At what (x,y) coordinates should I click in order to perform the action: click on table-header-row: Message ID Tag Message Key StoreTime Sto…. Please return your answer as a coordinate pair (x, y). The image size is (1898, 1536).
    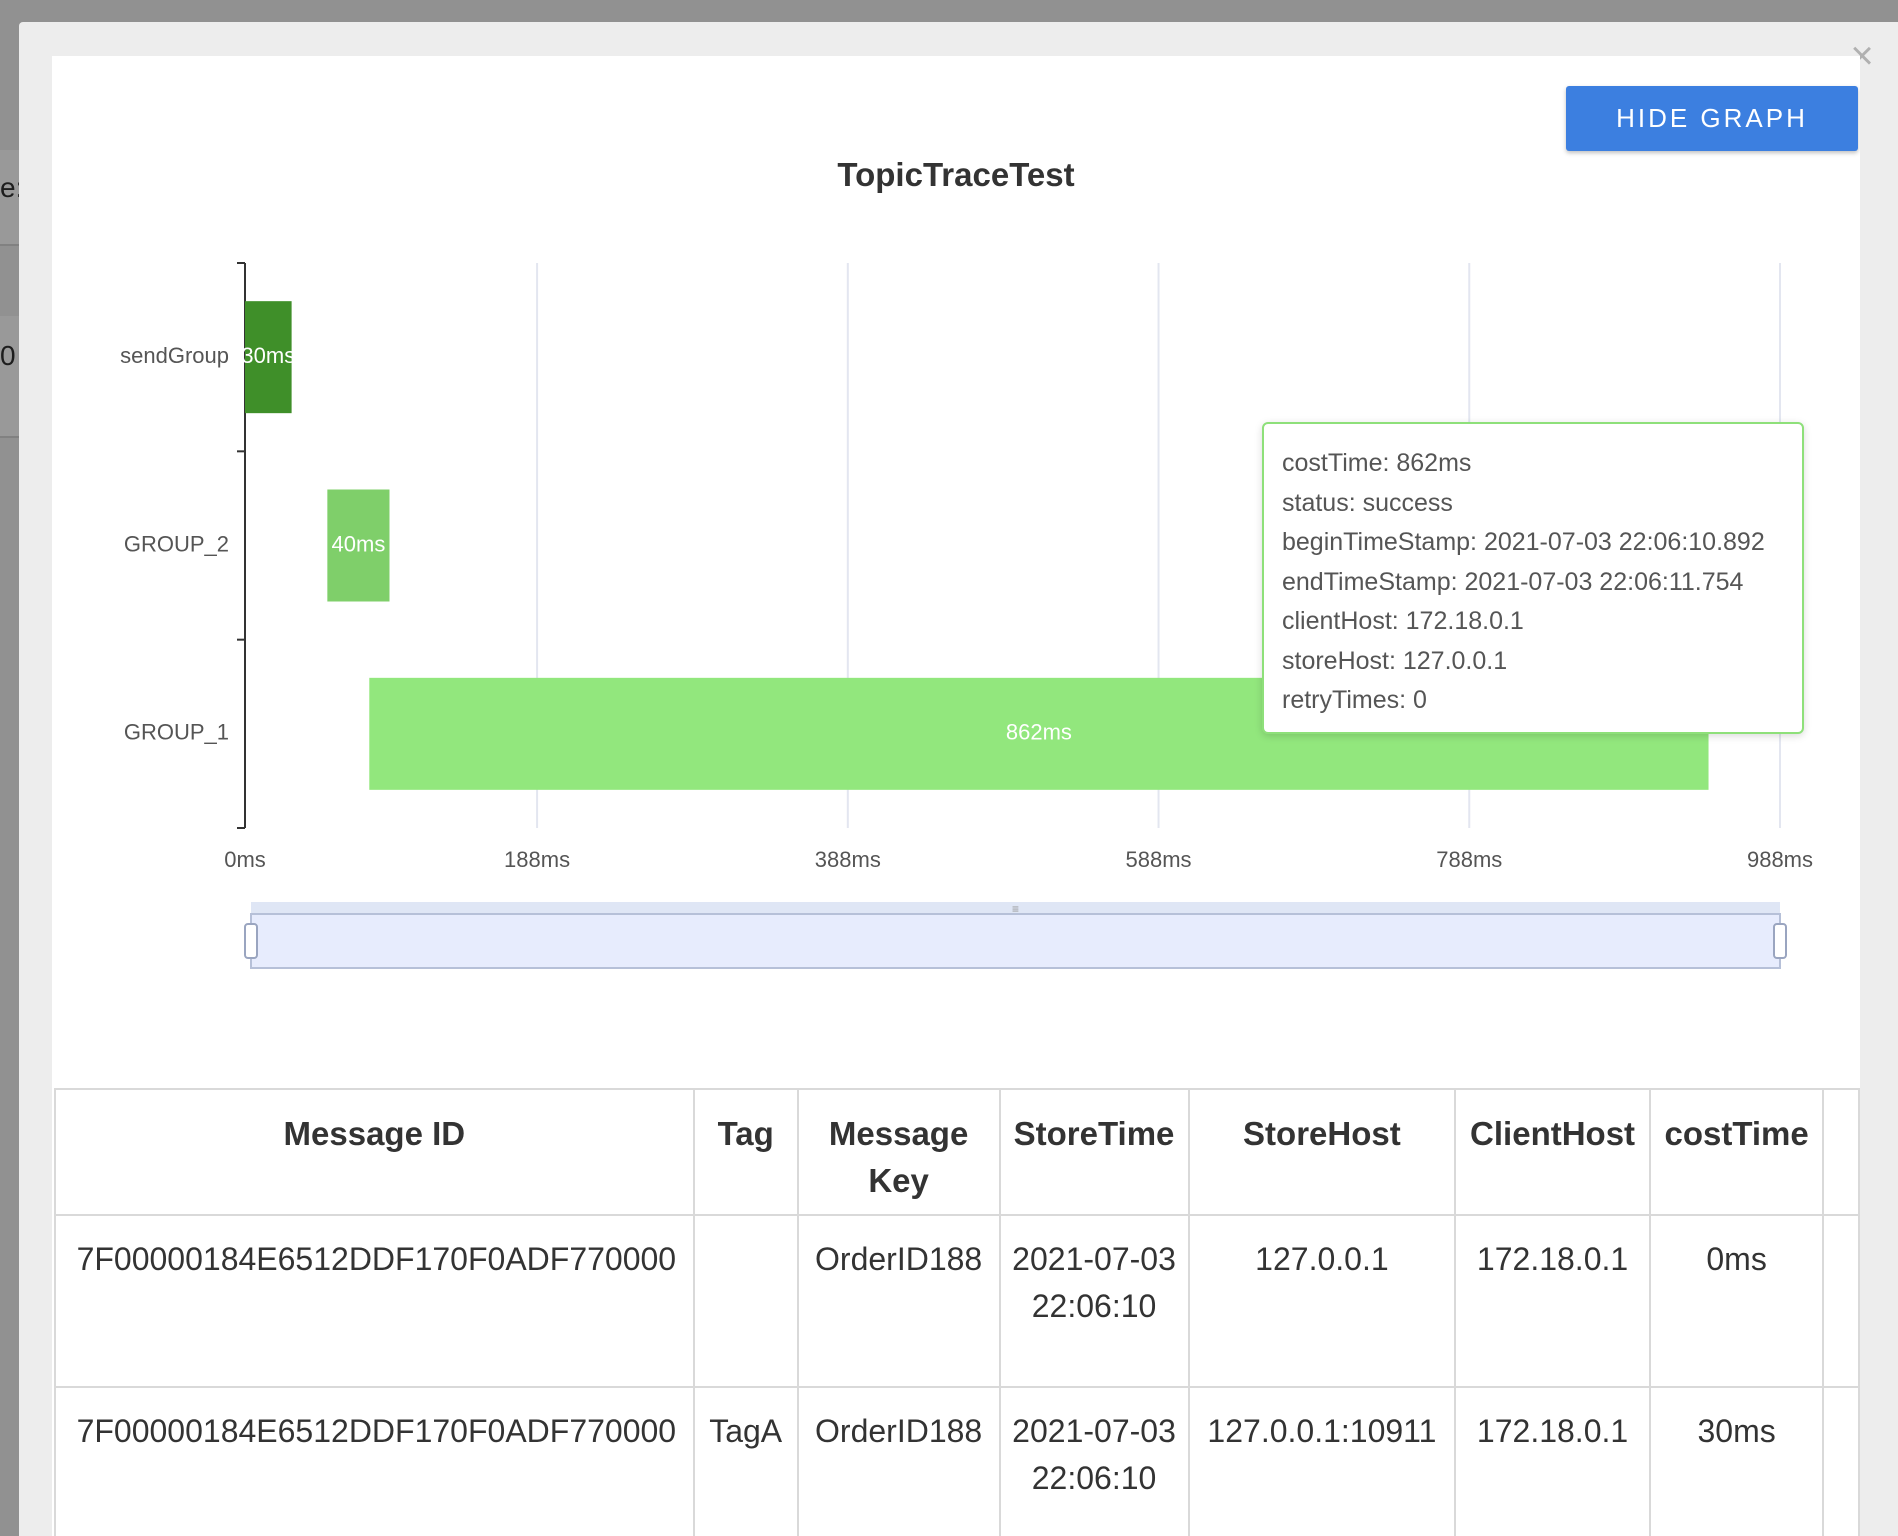
    Looking at the image, I should click on (957, 1152).